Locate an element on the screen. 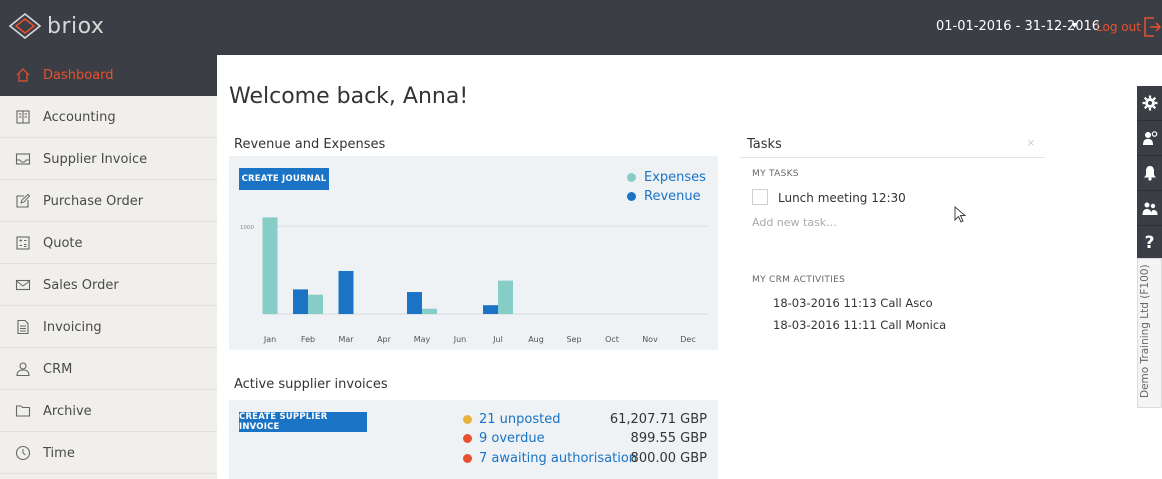  ledger-icon is located at coordinates (23, 117).